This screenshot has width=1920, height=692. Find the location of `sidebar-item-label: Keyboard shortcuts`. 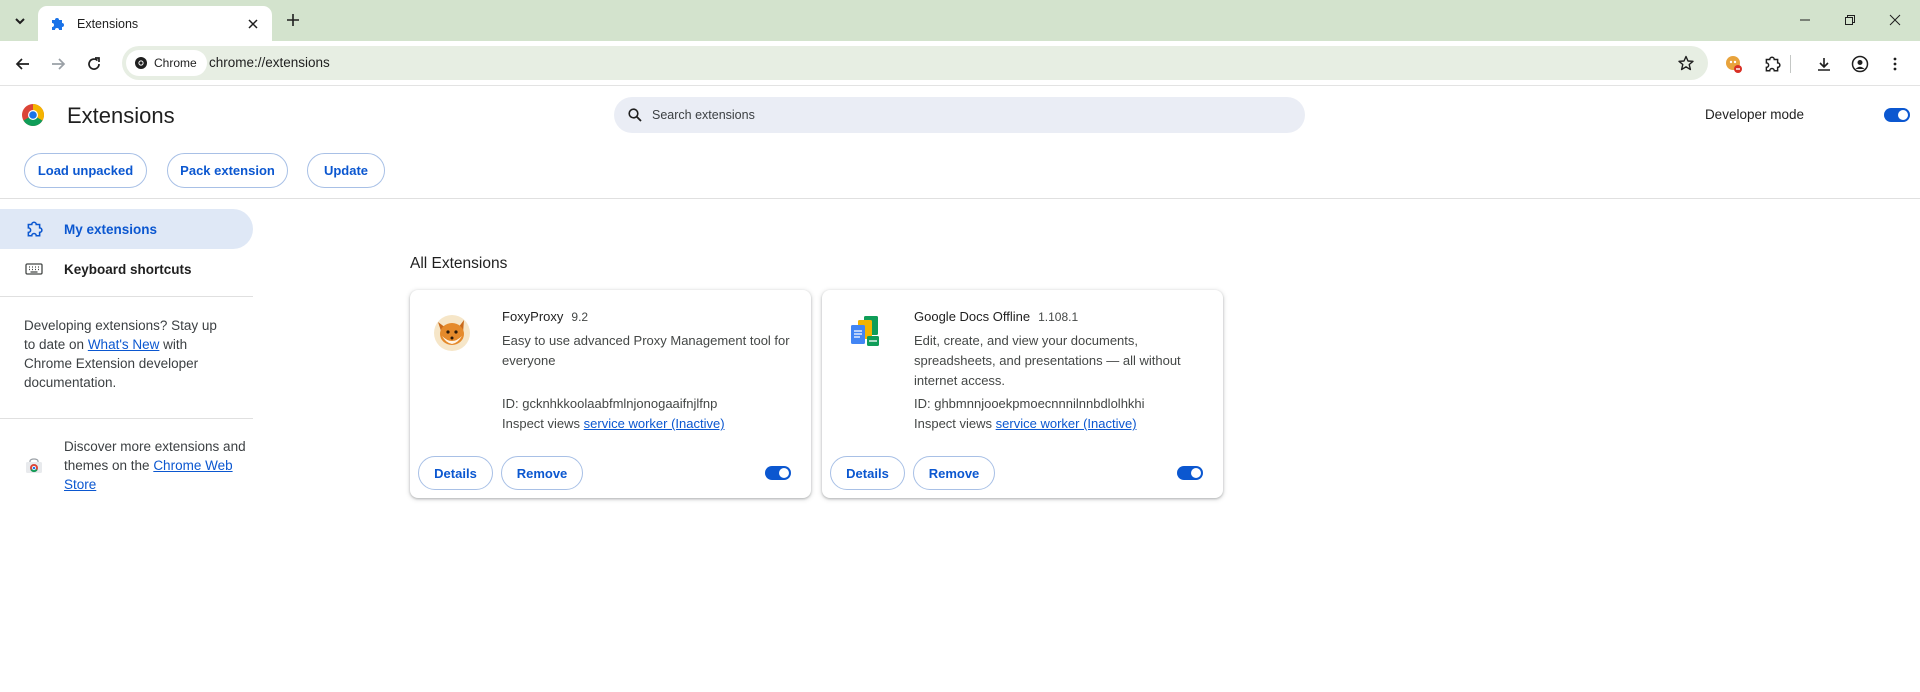

sidebar-item-label: Keyboard shortcuts is located at coordinates (128, 269).